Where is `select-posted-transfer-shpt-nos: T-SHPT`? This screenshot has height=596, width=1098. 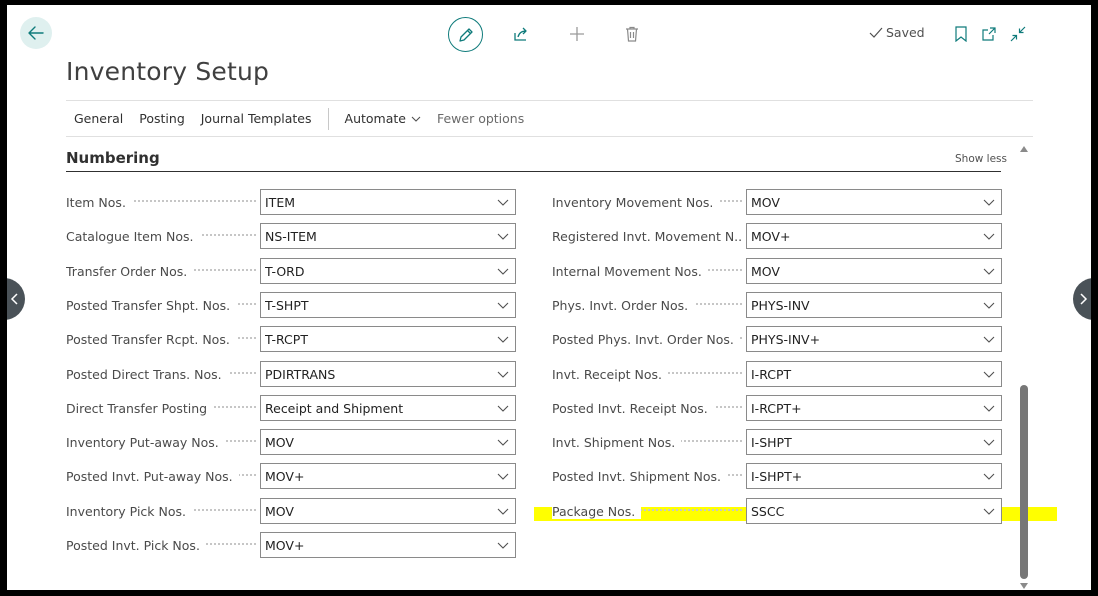
select-posted-transfer-shpt-nos: T-SHPT is located at coordinates (388, 305).